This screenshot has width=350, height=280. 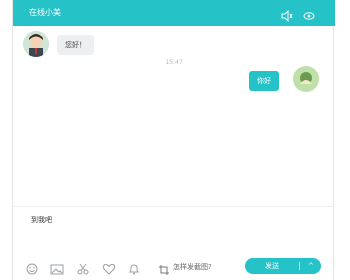 I want to click on emoji-icon, so click(x=32, y=267).